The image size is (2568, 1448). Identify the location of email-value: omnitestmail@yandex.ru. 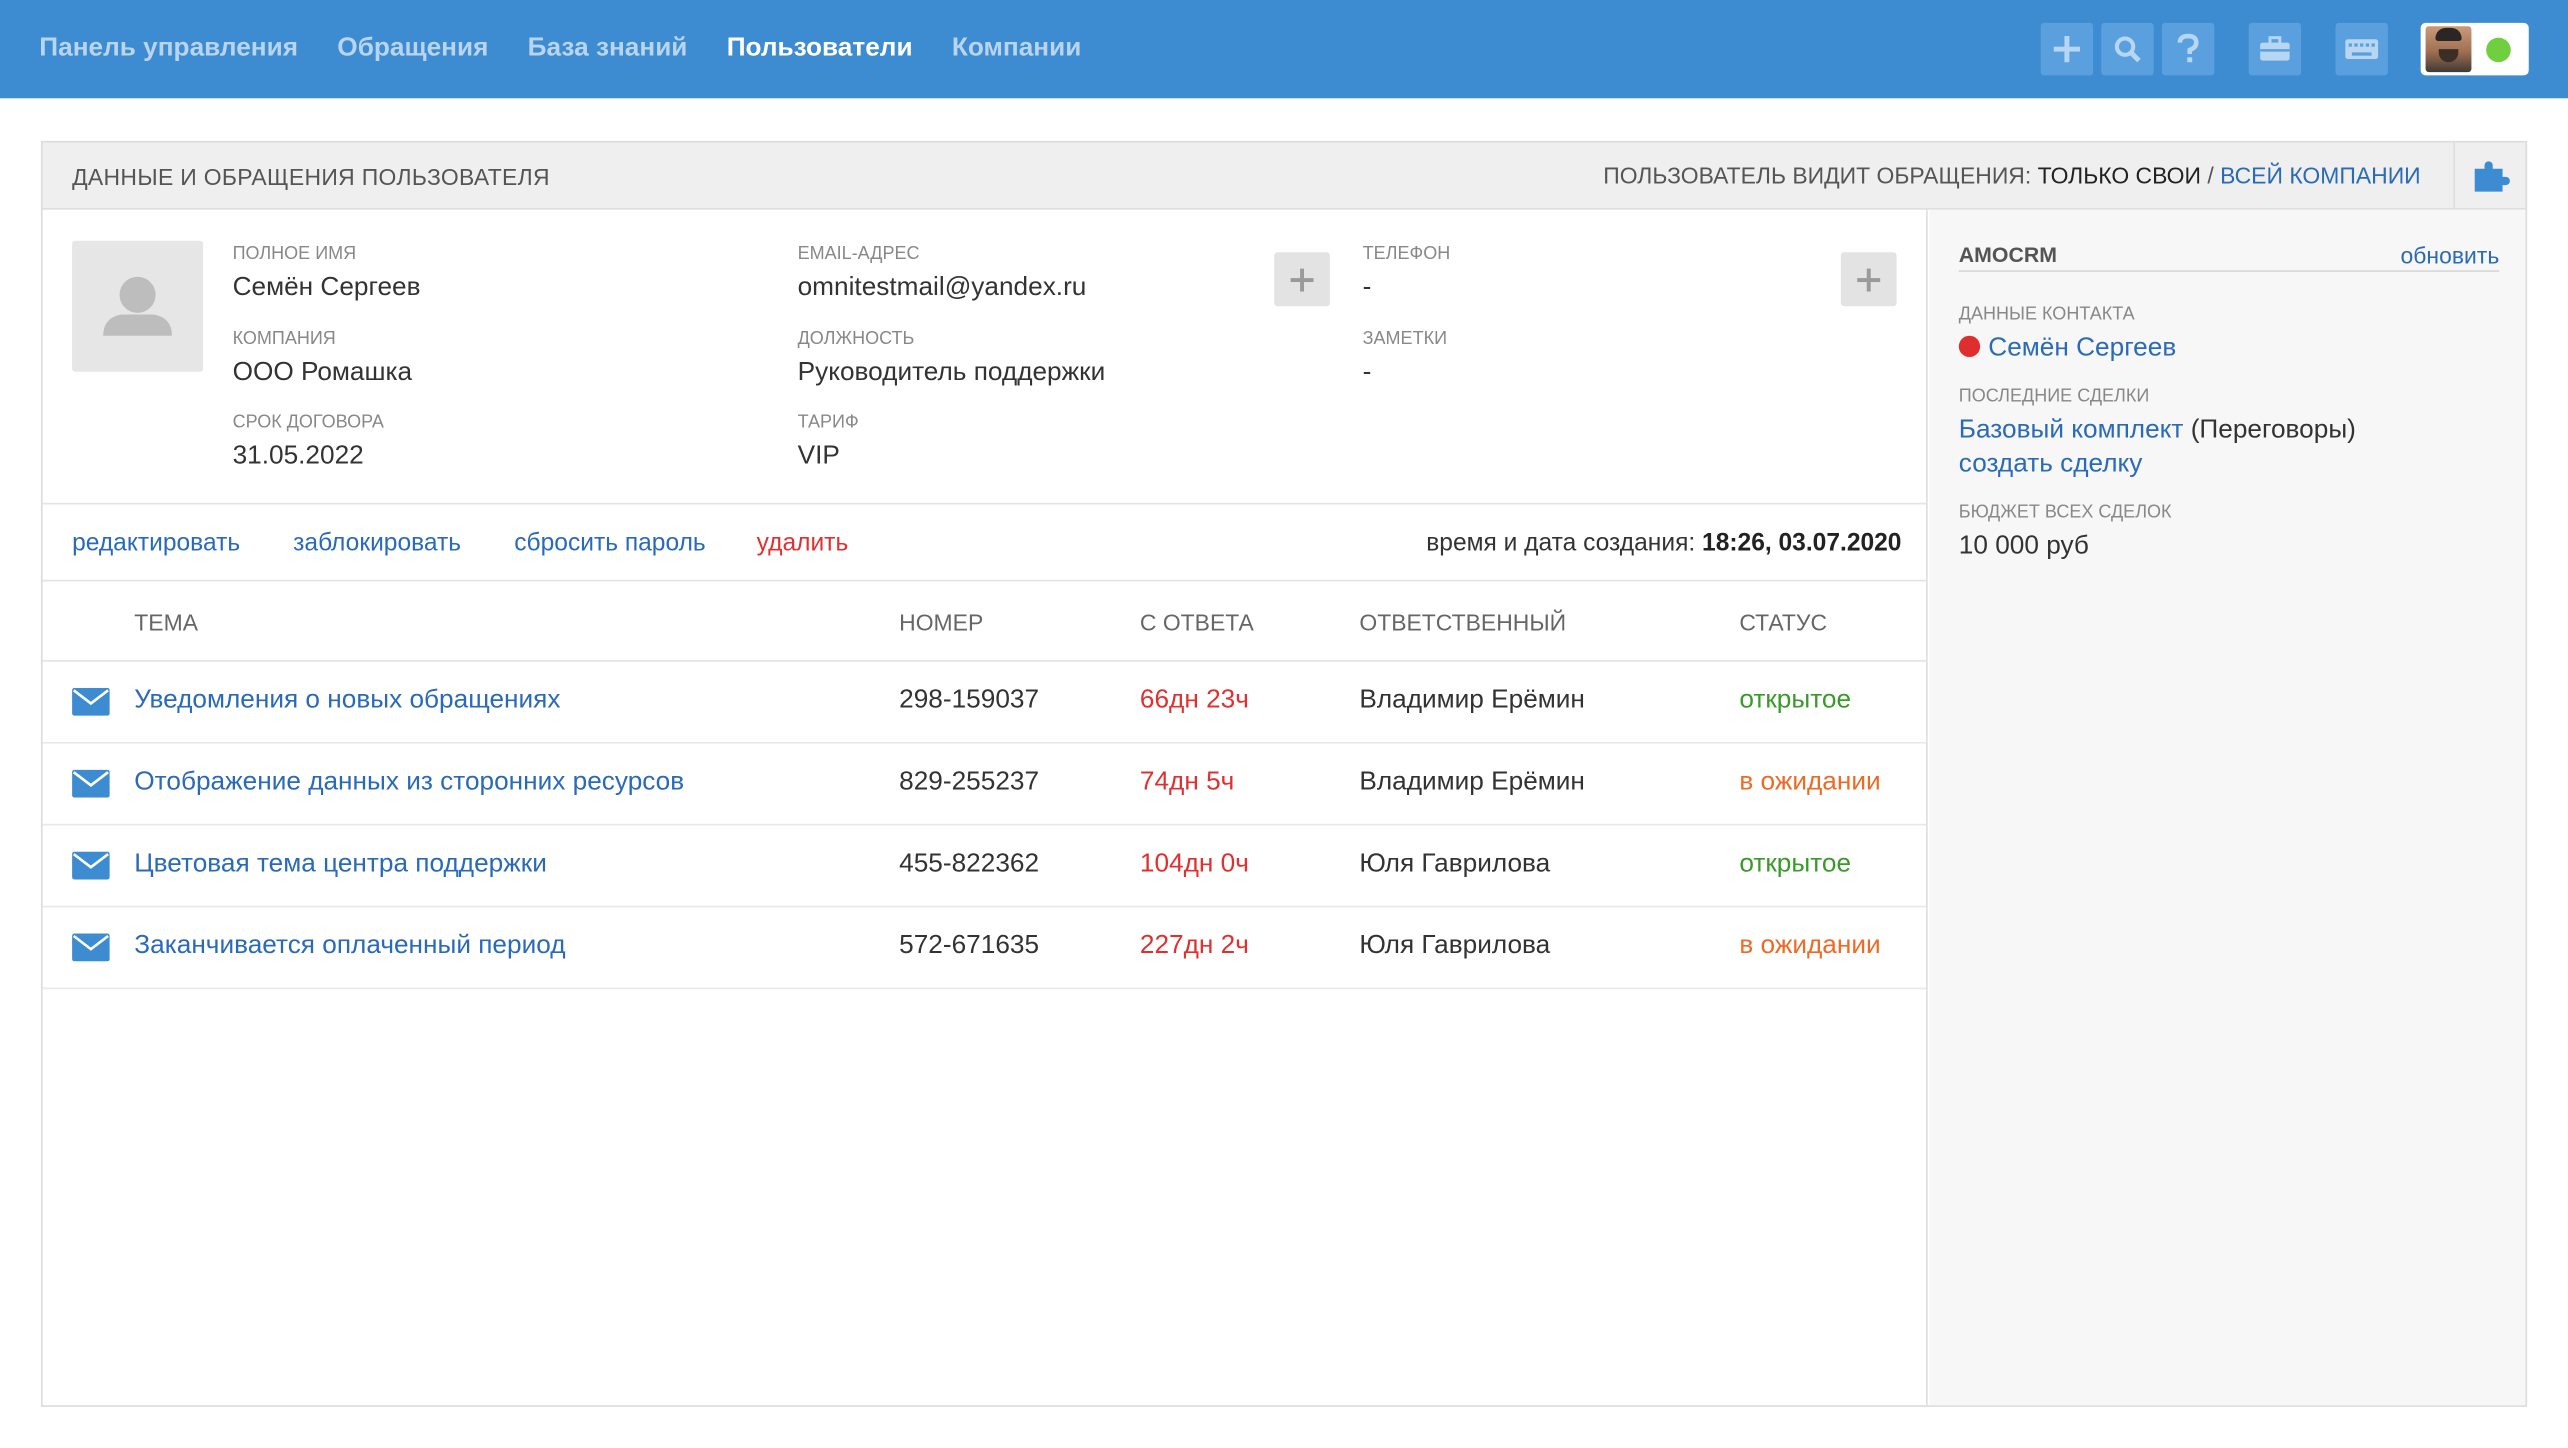
(942, 287).